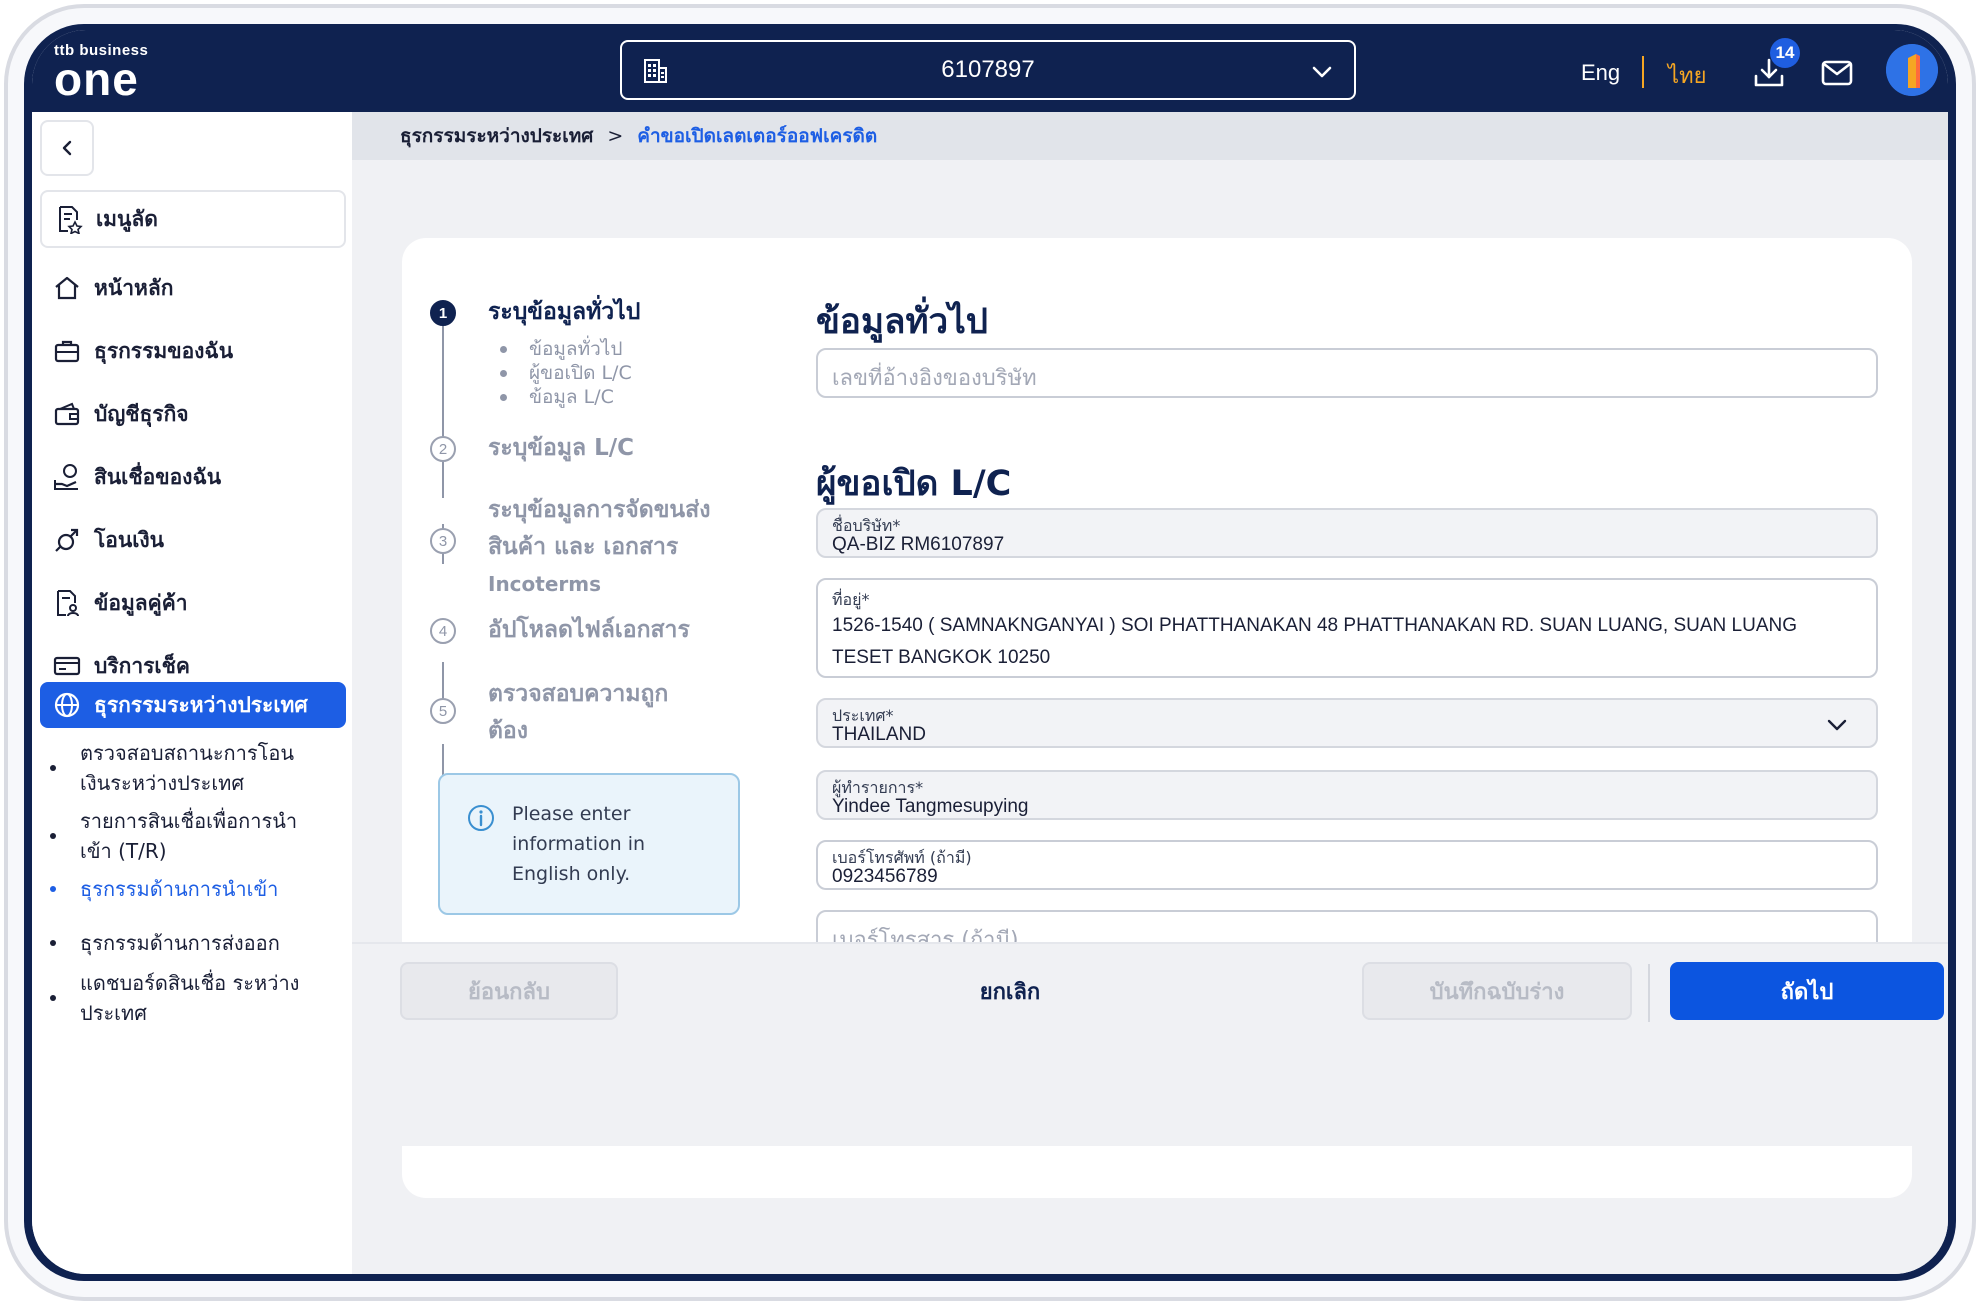 Image resolution: width=1980 pixels, height=1305 pixels. Describe the element at coordinates (193, 540) in the screenshot. I see `sidebar-item-transfer: โอนเงิน` at that location.